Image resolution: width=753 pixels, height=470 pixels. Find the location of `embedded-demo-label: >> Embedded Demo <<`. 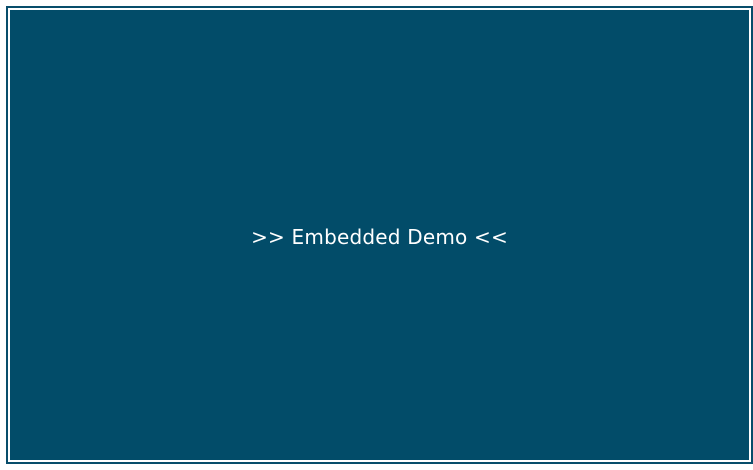

embedded-demo-label: >> Embedded Demo << is located at coordinates (379, 237).